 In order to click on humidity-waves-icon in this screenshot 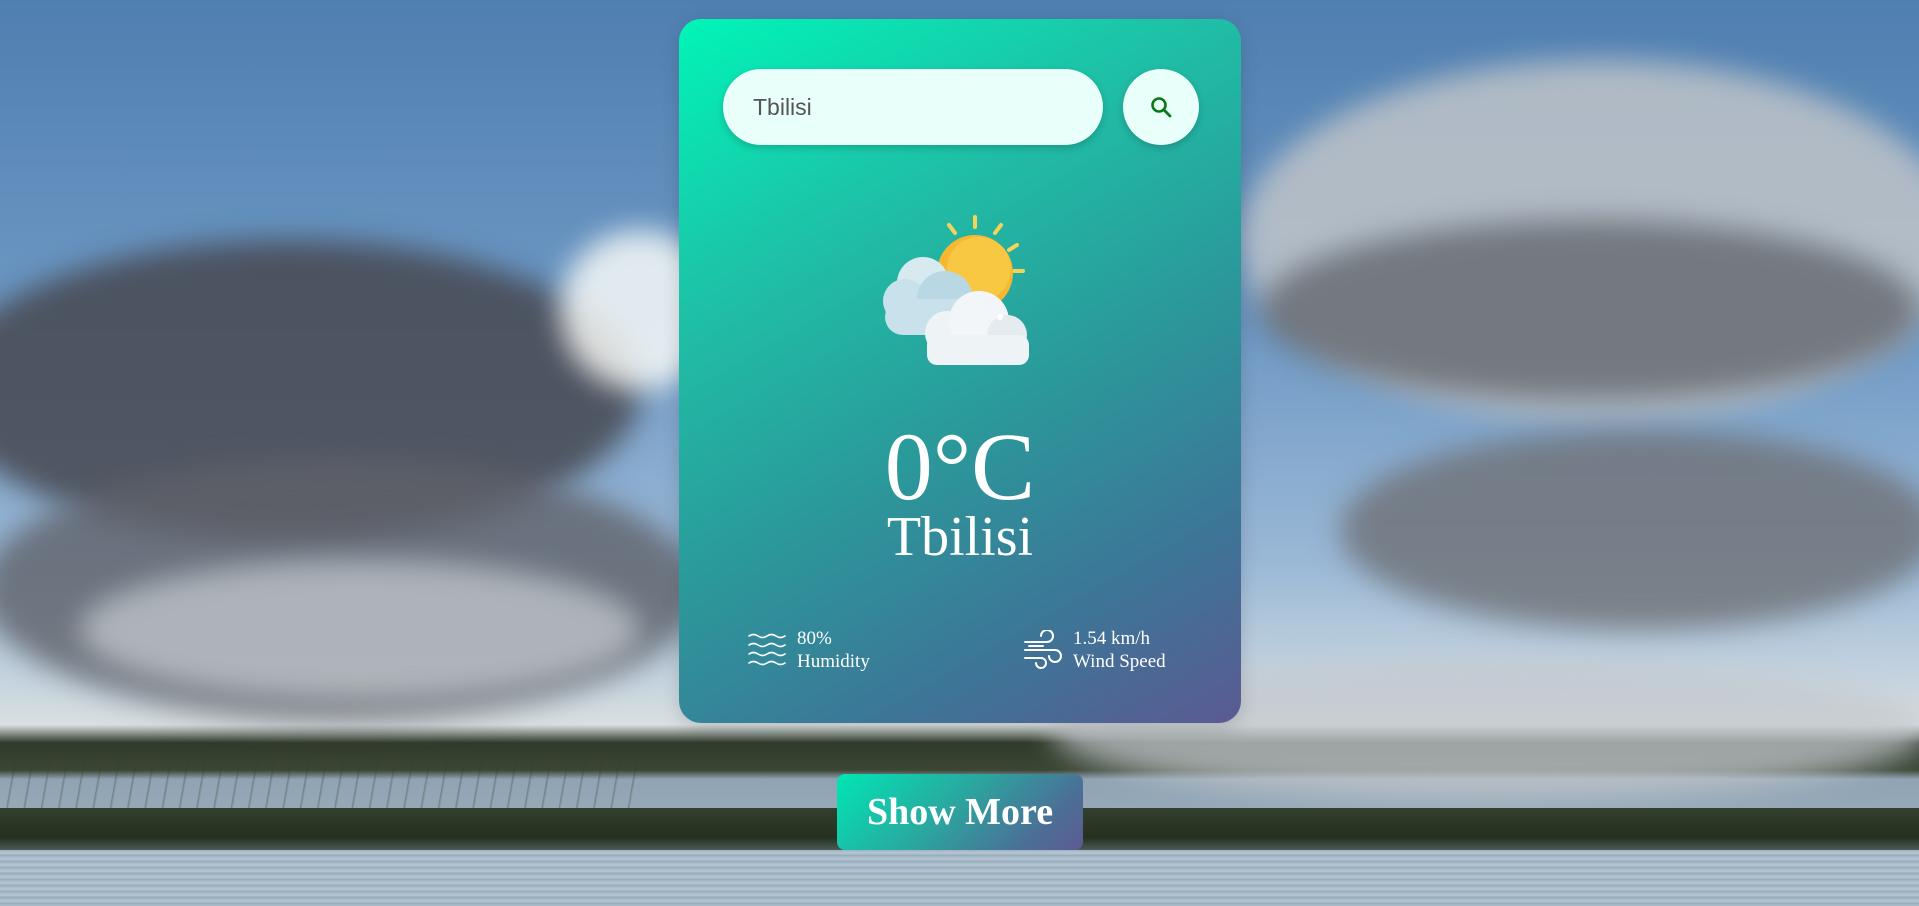, I will do `click(767, 649)`.